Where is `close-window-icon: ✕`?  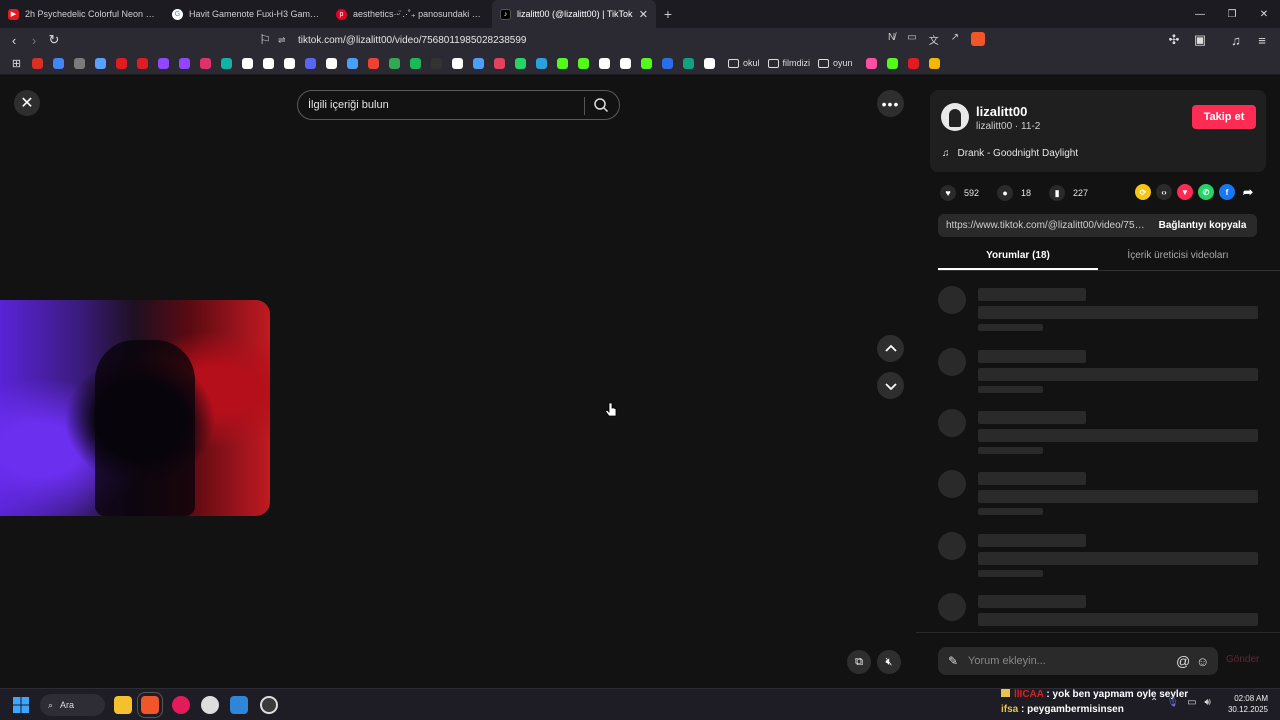 close-window-icon: ✕ is located at coordinates (1264, 14).